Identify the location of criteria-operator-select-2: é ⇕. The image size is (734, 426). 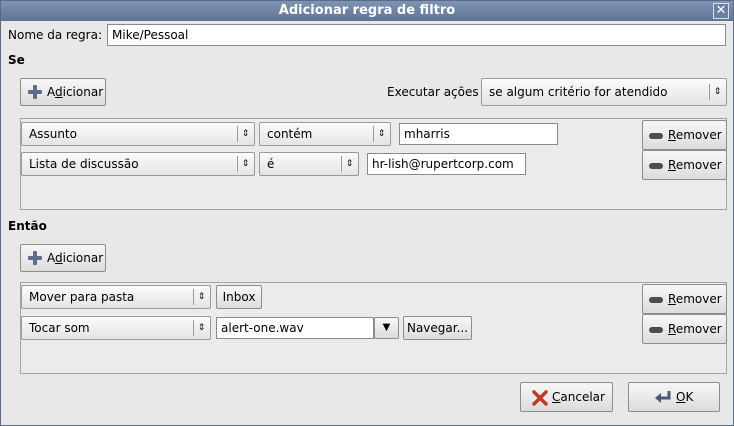
(309, 164).